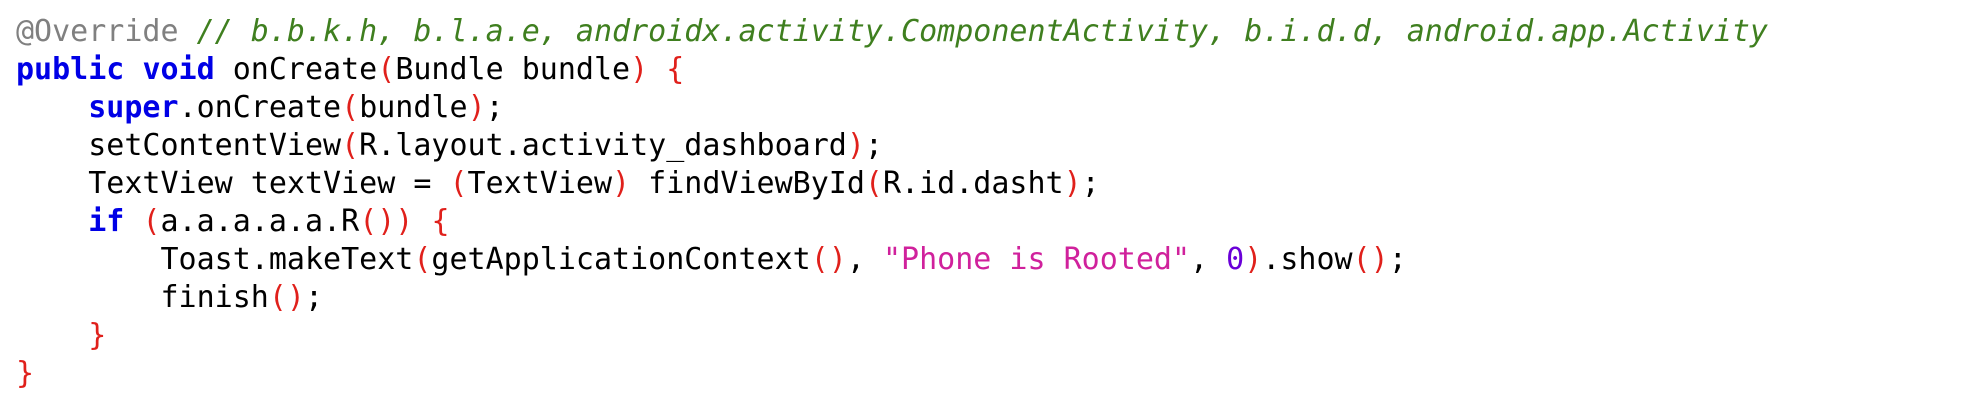 This screenshot has width=1970, height=402. I want to click on code-token-ident: R.layout.activity_dashboard, so click(603, 145).